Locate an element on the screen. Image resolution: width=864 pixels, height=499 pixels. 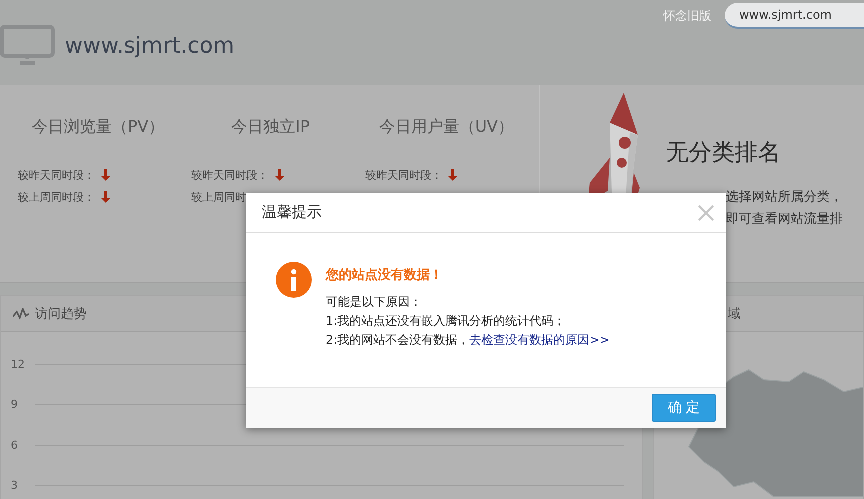
close-button: × is located at coordinates (706, 212).